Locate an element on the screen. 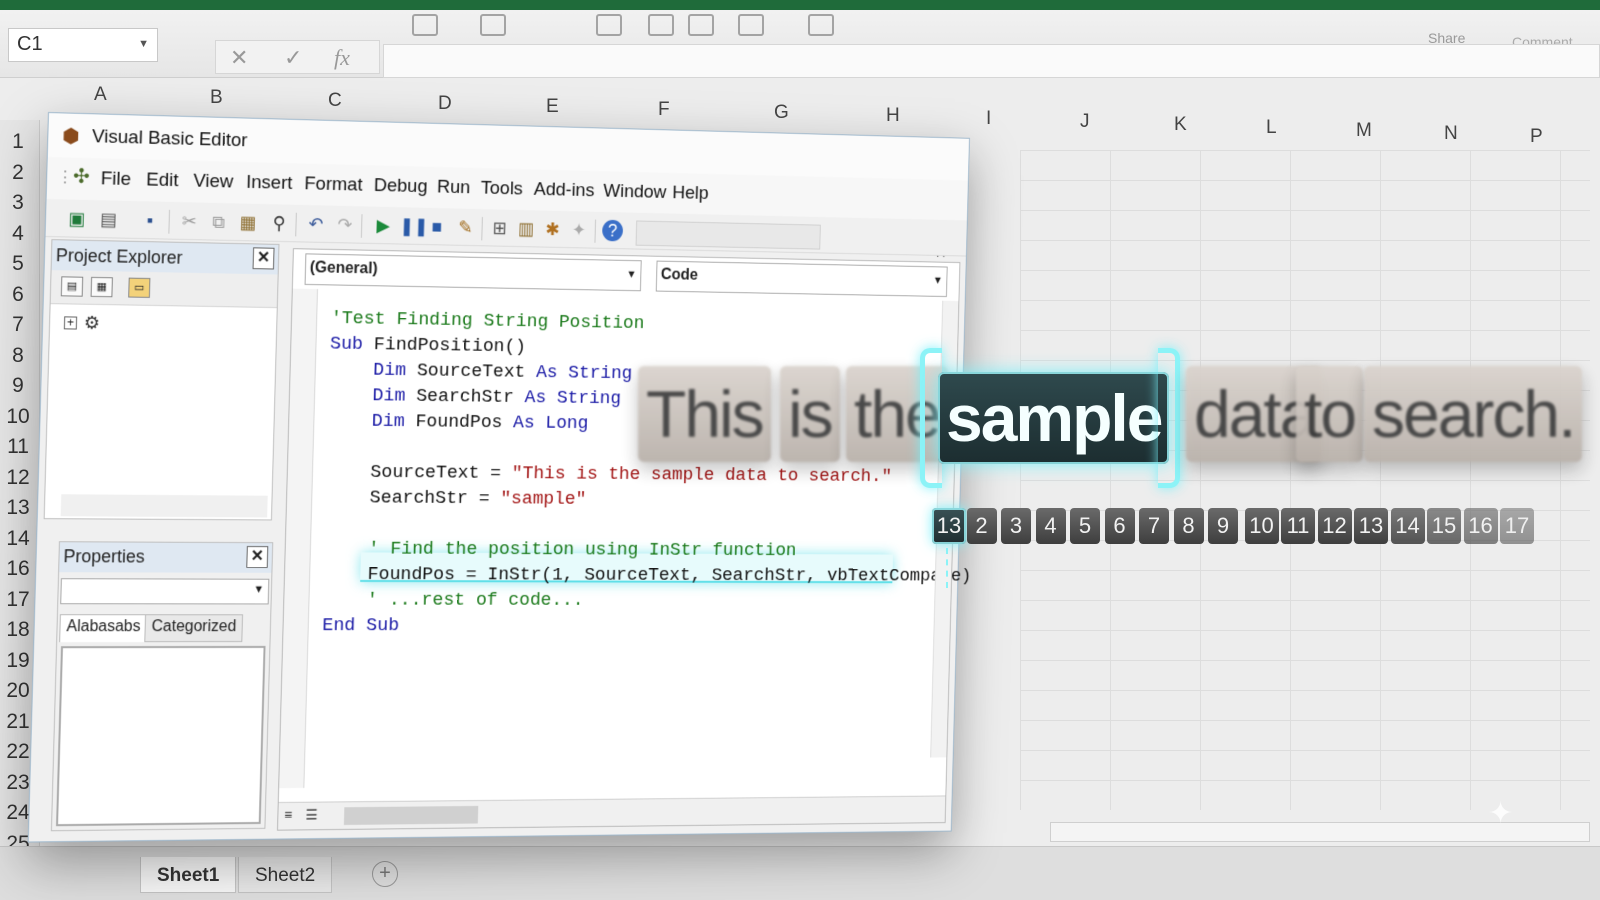 The height and width of the screenshot is (900, 1600). textbox-icon is located at coordinates (821, 25).